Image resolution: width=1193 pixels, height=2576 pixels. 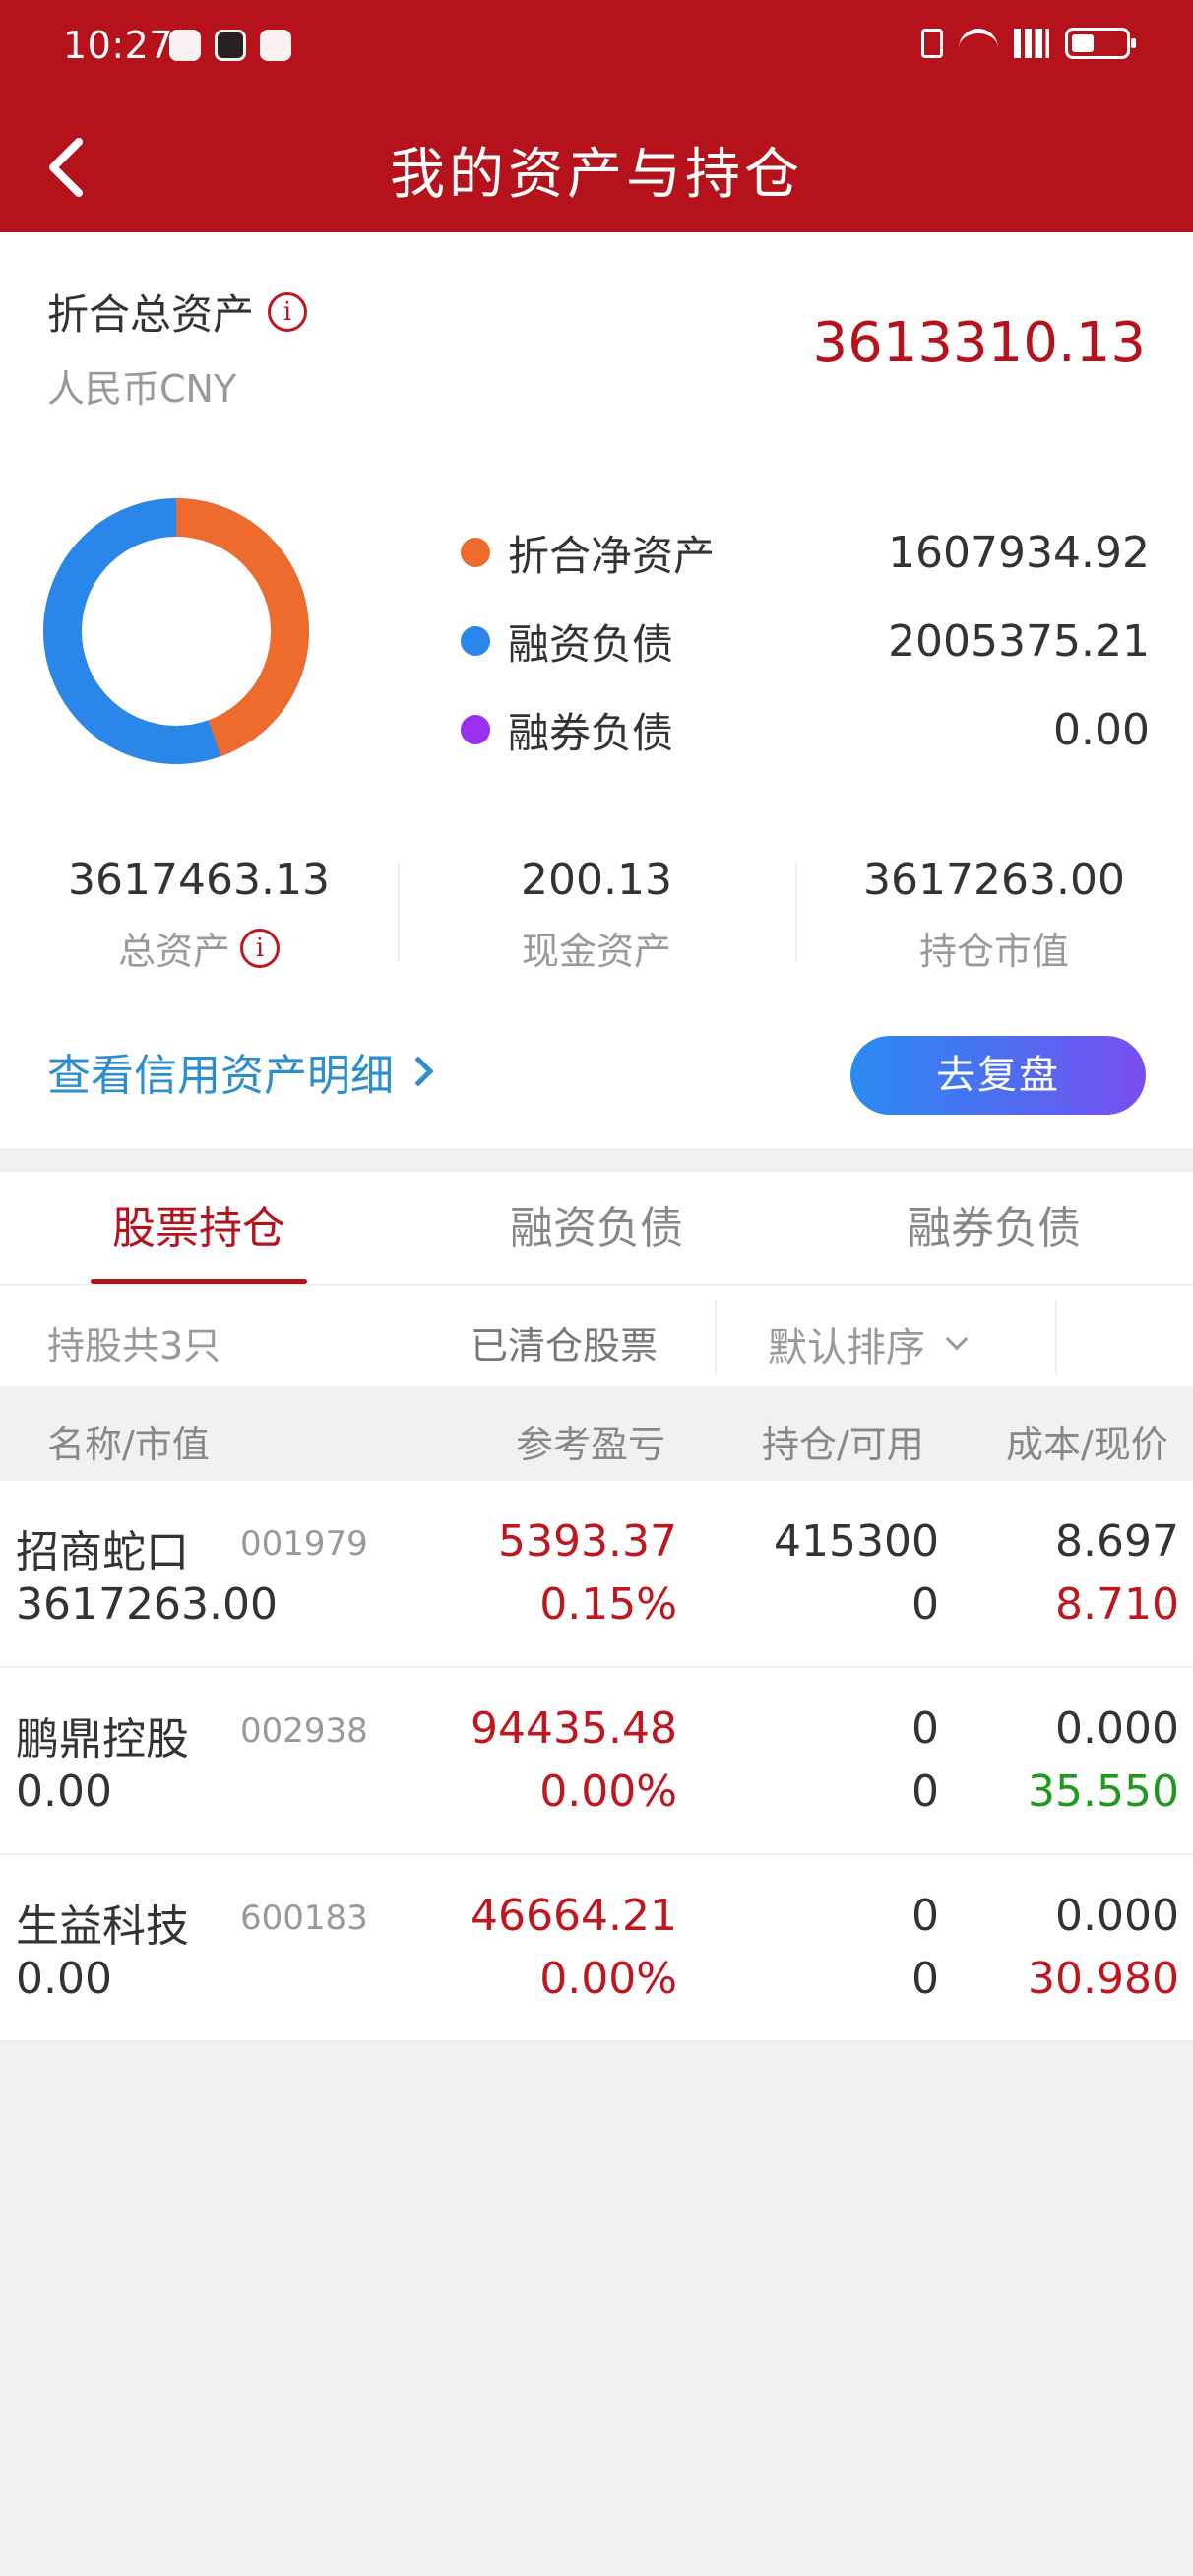 What do you see at coordinates (1103, 1792) in the screenshot?
I see `current-price: 35.550` at bounding box center [1103, 1792].